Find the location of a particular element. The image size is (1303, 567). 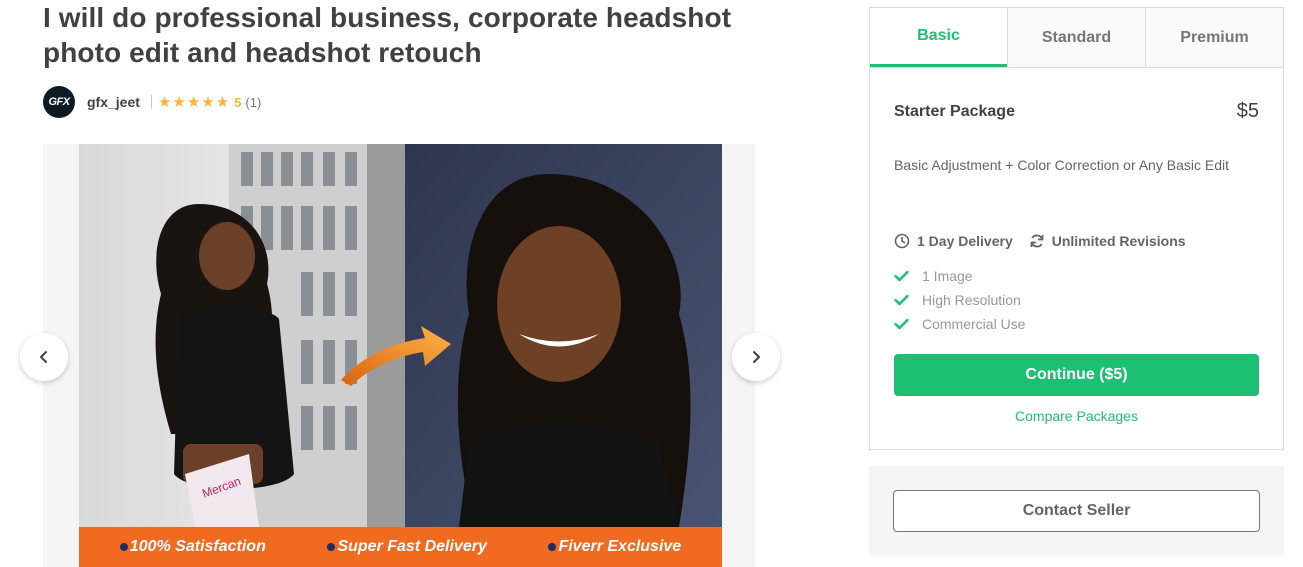

clock-icon is located at coordinates (902, 241).